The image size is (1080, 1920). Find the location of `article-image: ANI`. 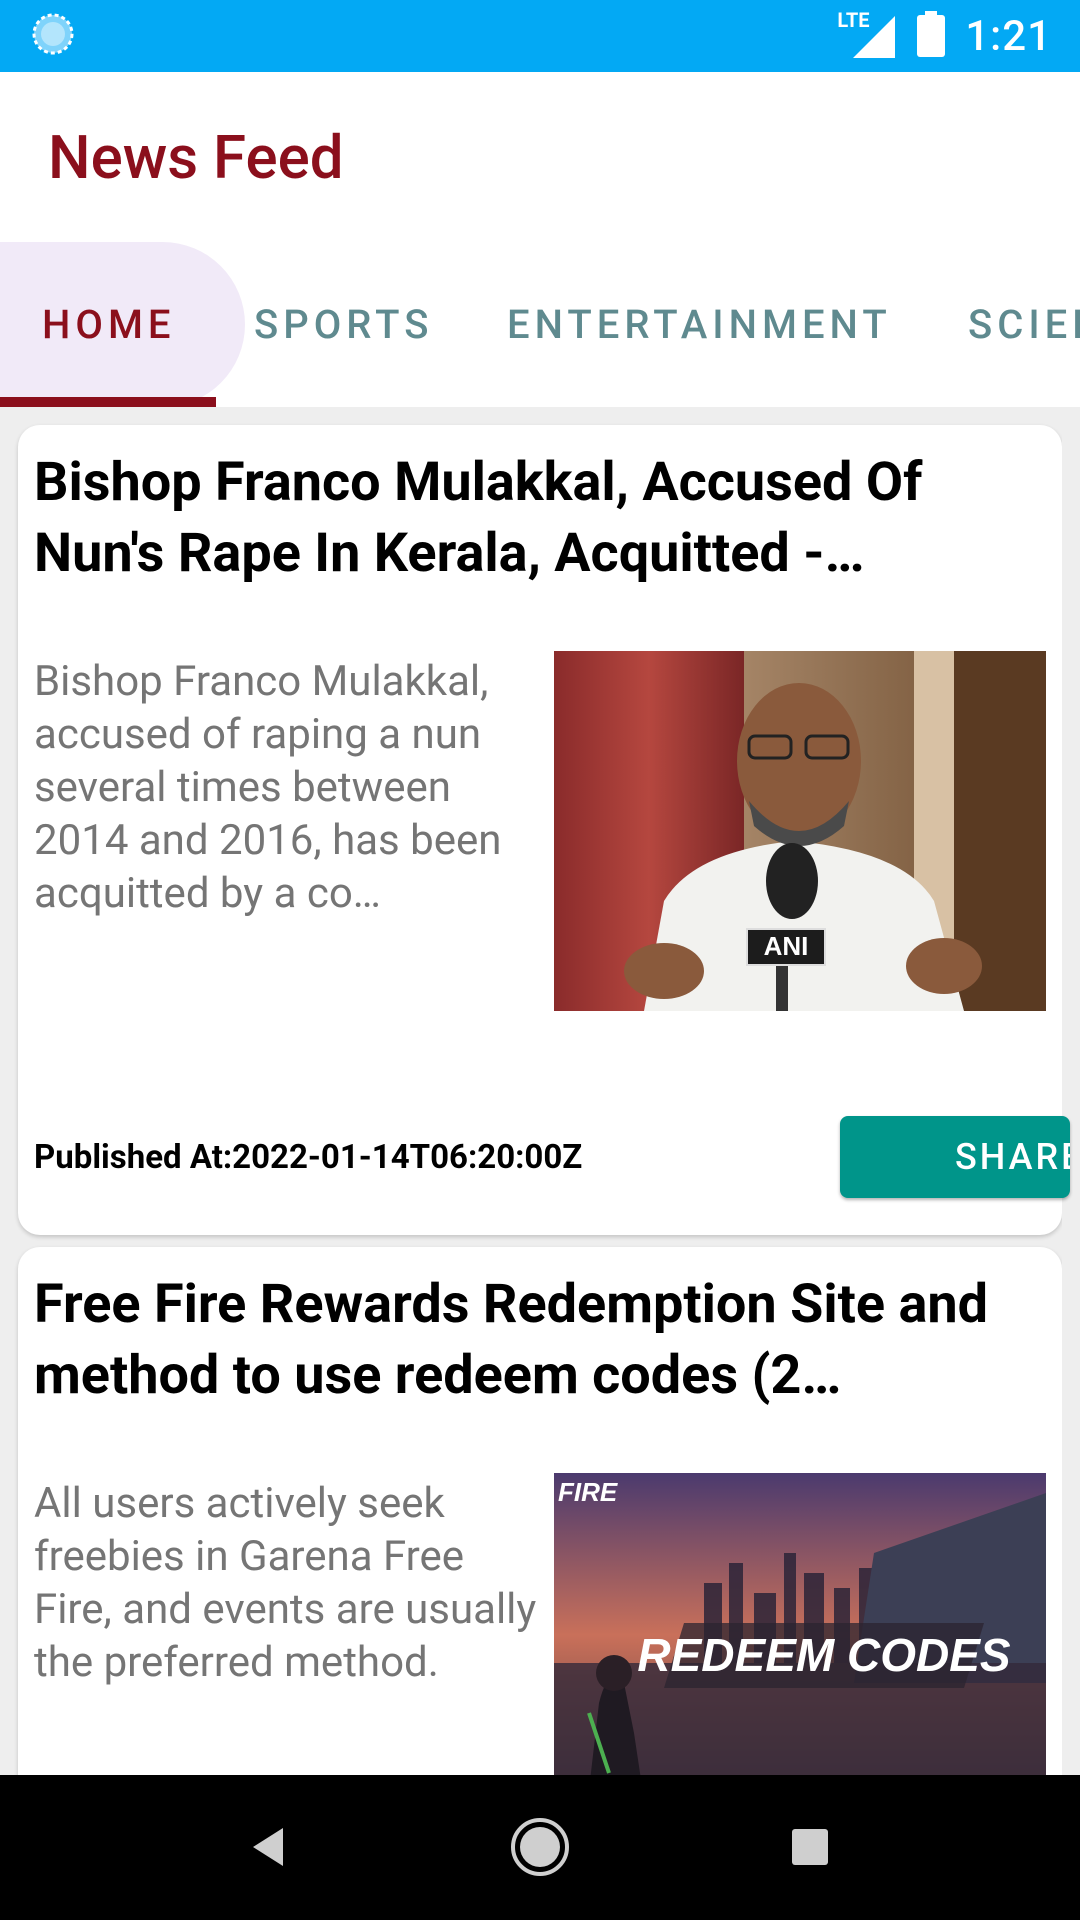

article-image: ANI is located at coordinates (800, 831).